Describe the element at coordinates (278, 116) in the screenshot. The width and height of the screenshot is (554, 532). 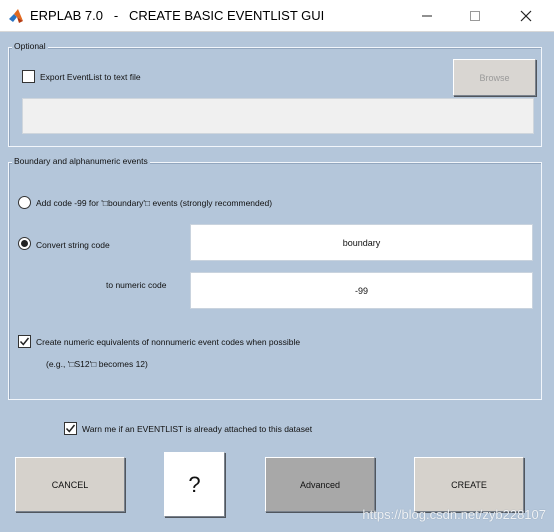
I see `export-file-path-field` at that location.